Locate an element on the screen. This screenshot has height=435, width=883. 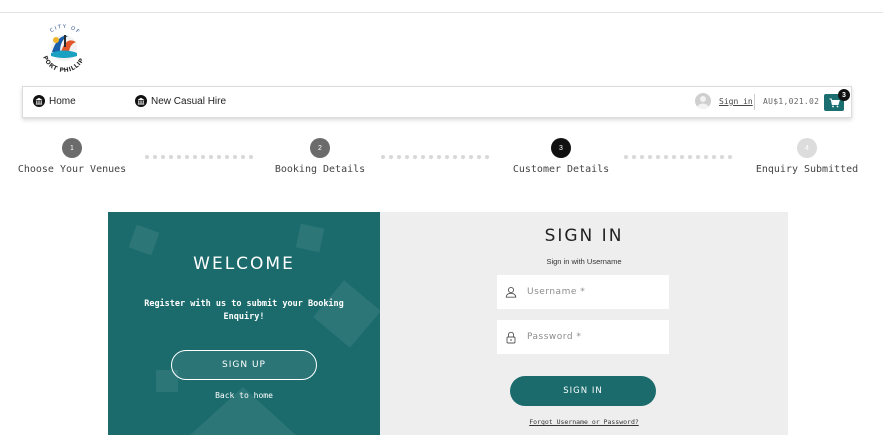
nav-home-link: Home is located at coordinates (54, 101).